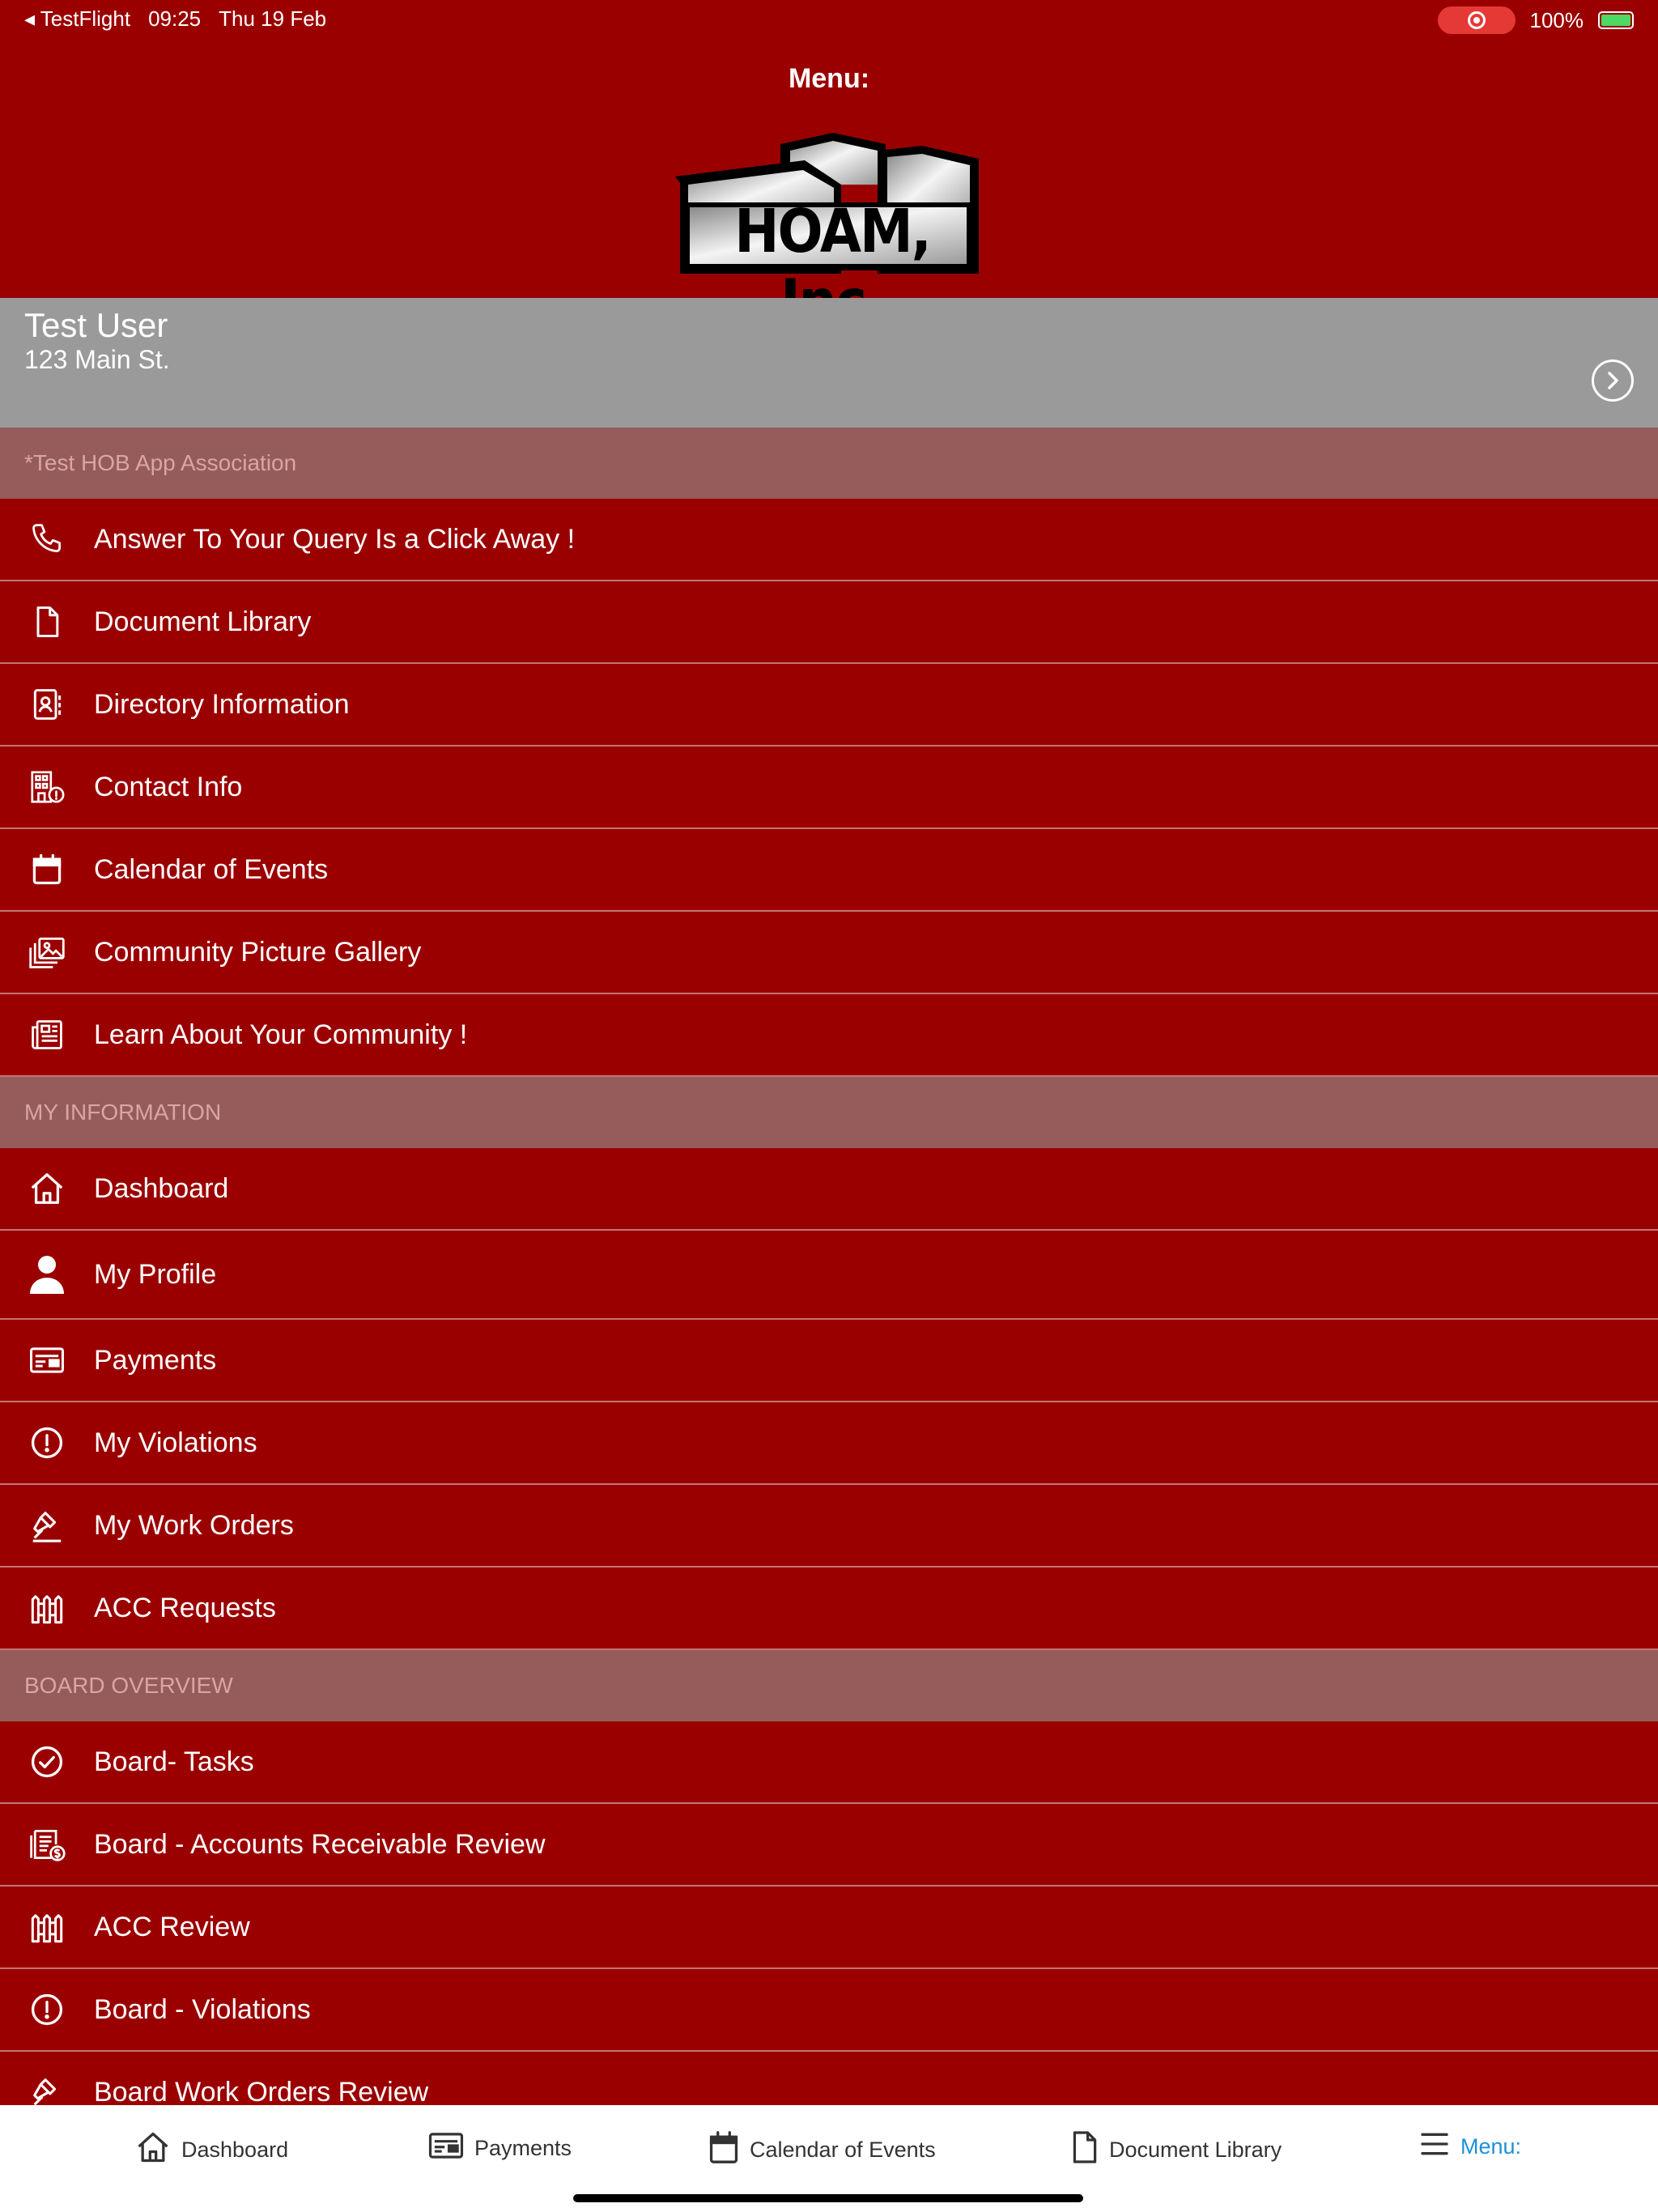 The width and height of the screenshot is (1658, 2212). What do you see at coordinates (828, 2198) in the screenshot?
I see `home-indicator` at bounding box center [828, 2198].